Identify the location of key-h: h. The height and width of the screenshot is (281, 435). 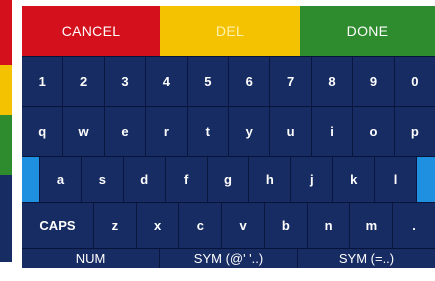
(270, 179).